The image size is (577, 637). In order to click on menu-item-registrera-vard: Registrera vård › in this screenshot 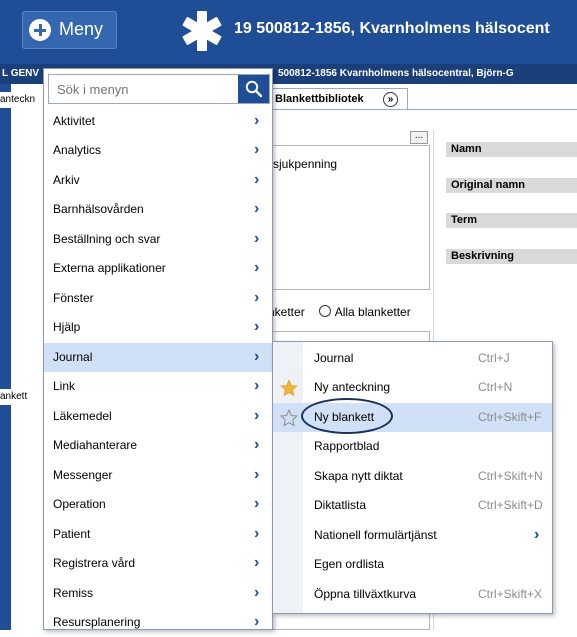, I will do `click(158, 563)`.